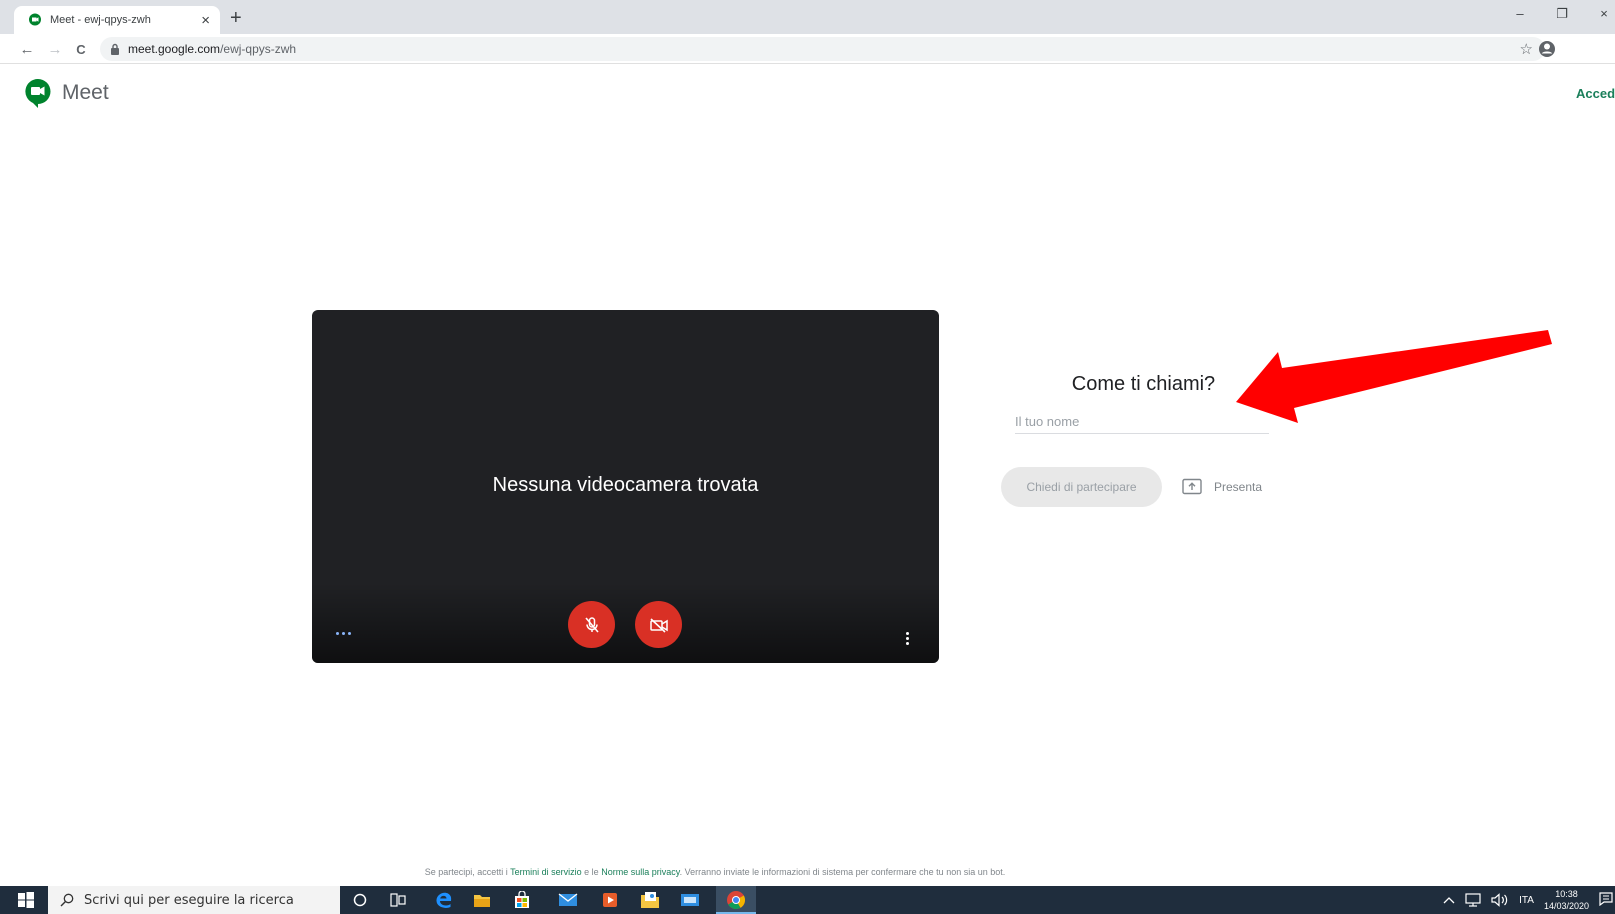 This screenshot has height=914, width=1615. What do you see at coordinates (1566, 894) in the screenshot?
I see `clock-time: 10:38` at bounding box center [1566, 894].